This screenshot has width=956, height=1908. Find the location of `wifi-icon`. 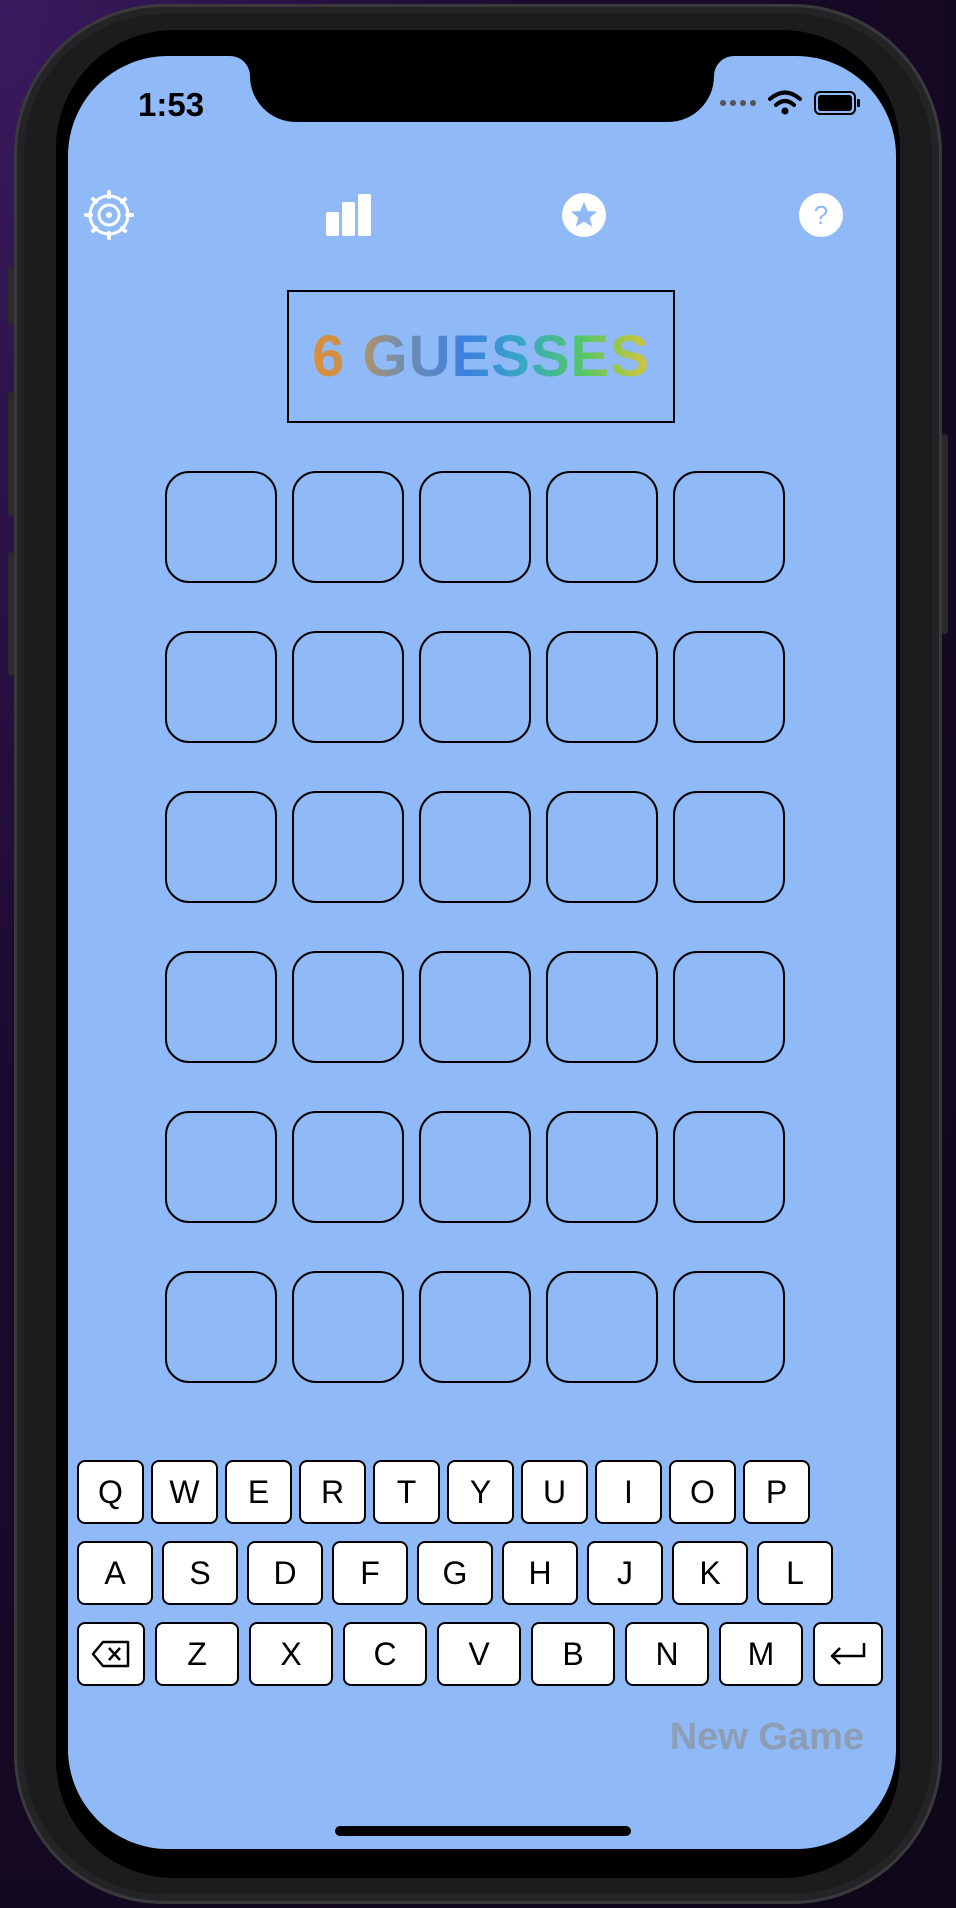

wifi-icon is located at coordinates (785, 102).